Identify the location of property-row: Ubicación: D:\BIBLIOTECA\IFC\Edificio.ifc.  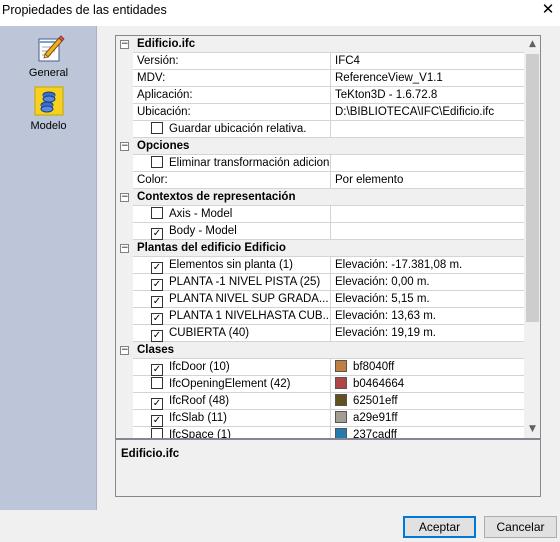
(320, 112).